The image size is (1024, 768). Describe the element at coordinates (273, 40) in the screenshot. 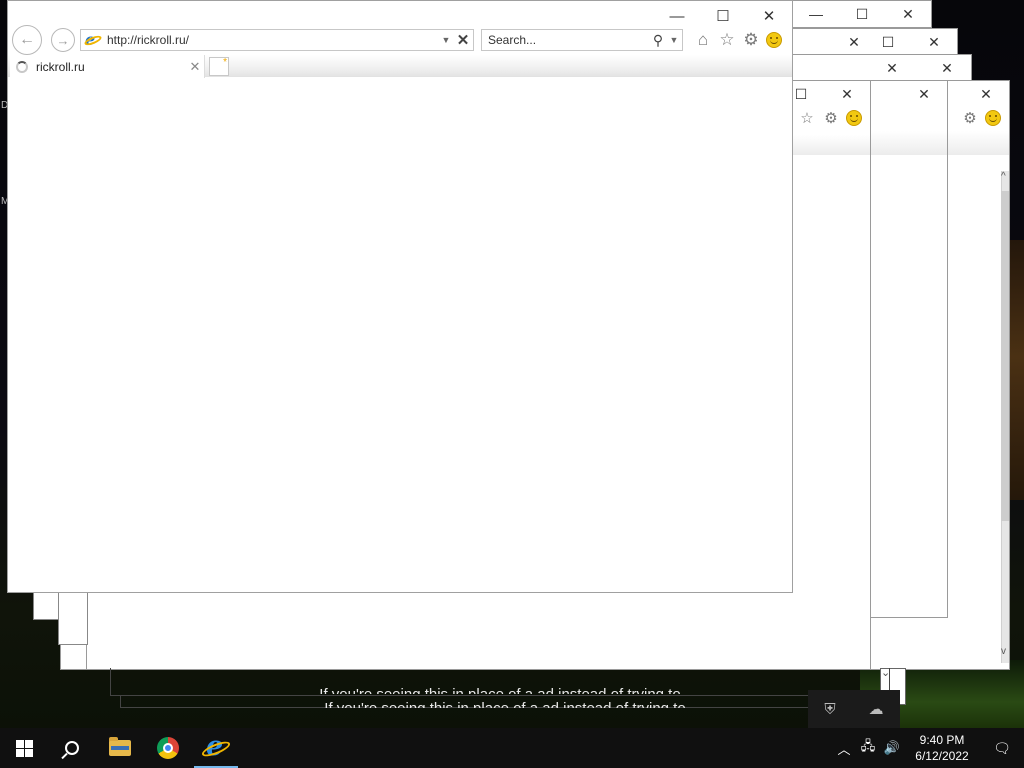

I see `address-url: http://rickroll.ru/` at that location.